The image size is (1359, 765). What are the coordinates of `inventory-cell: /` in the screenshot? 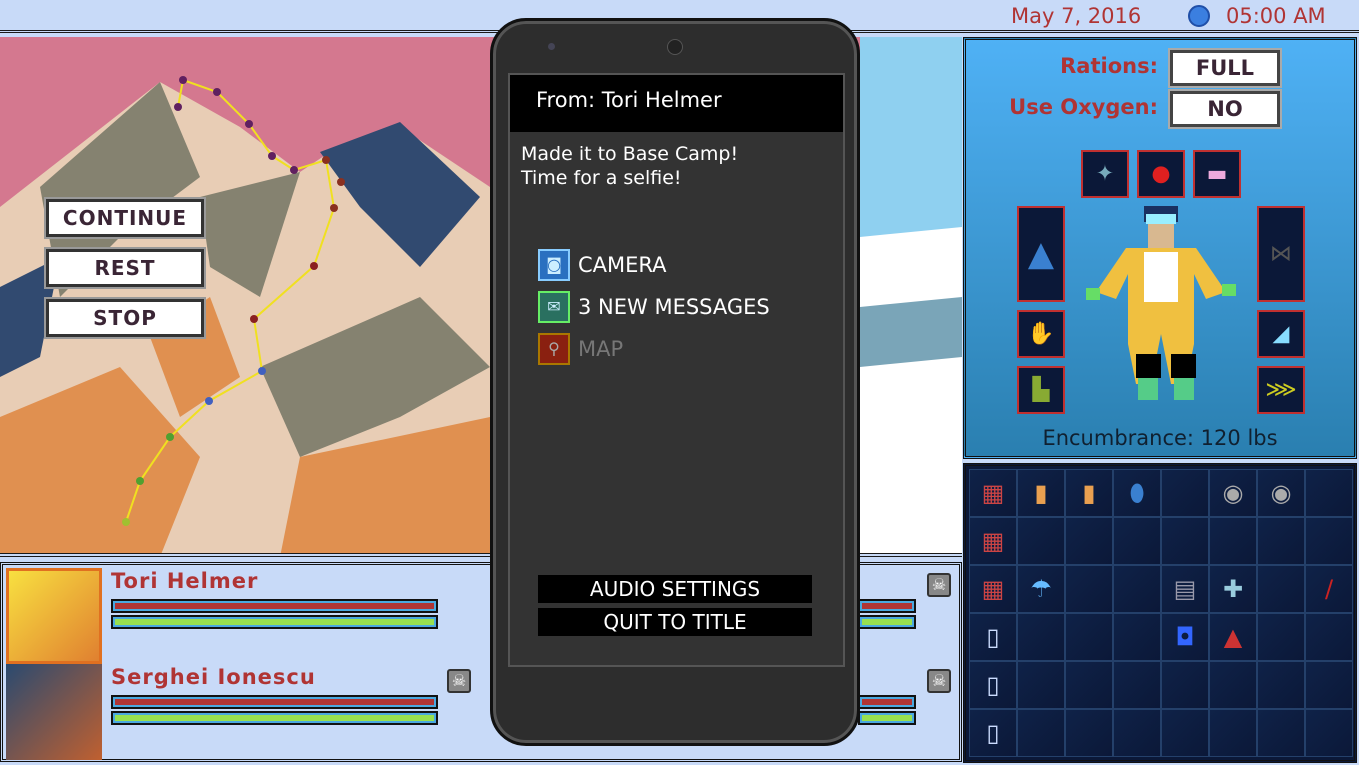 It's located at (1329, 589).